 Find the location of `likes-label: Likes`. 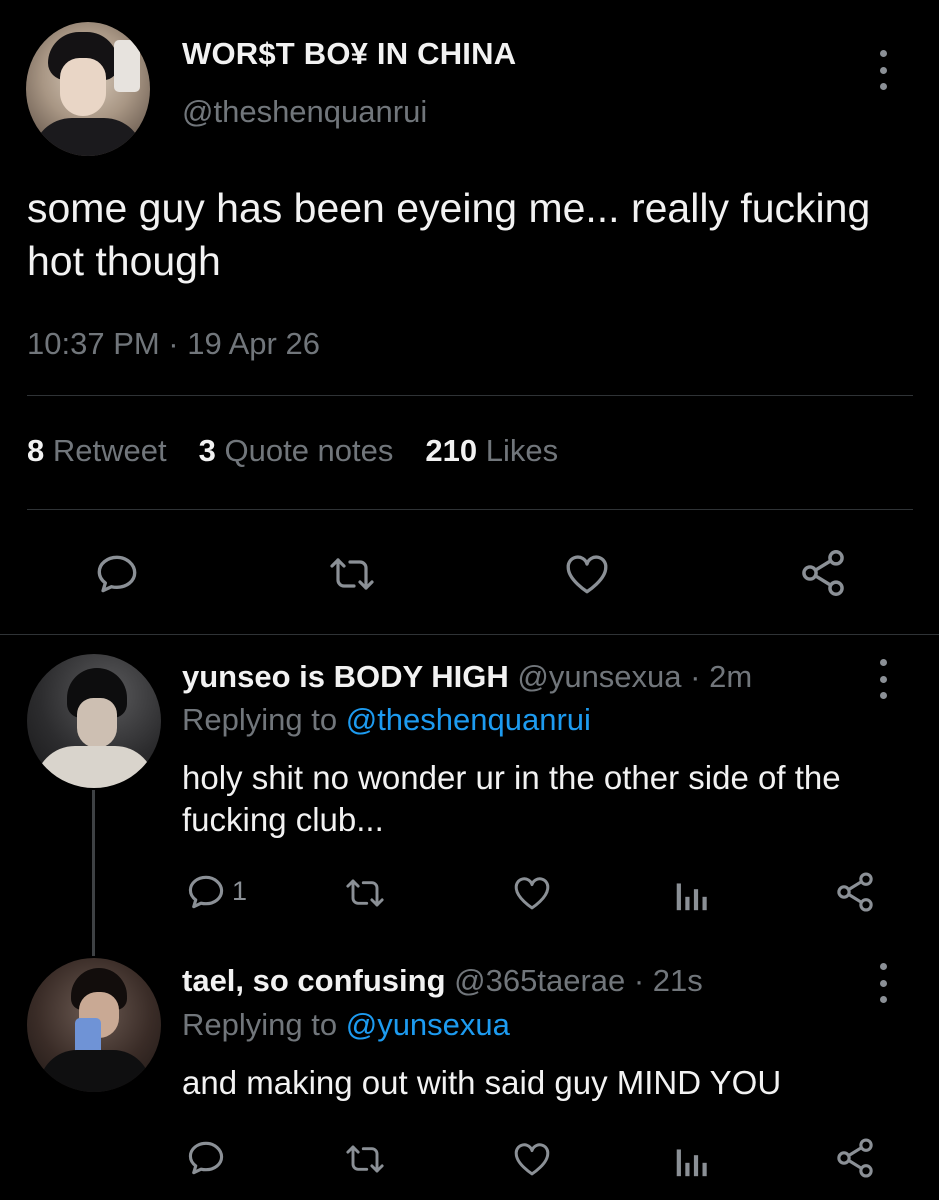

likes-label: Likes is located at coordinates (522, 450).